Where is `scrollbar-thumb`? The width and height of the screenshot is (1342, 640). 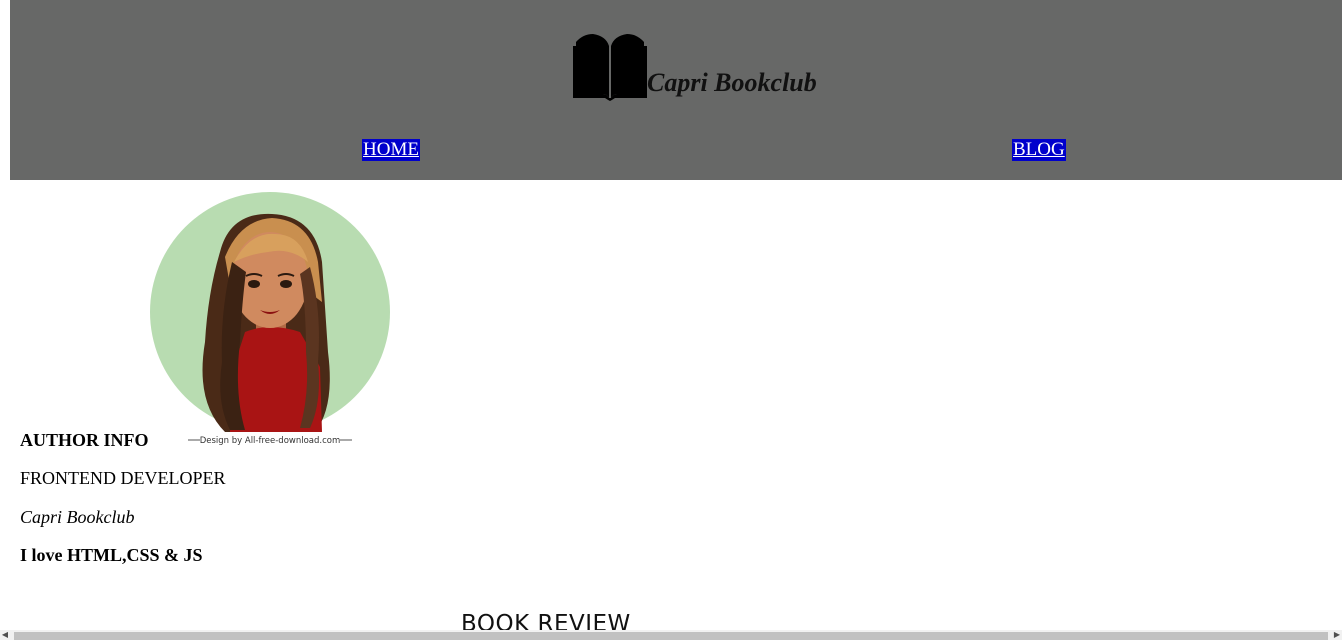
scrollbar-thumb is located at coordinates (671, 636).